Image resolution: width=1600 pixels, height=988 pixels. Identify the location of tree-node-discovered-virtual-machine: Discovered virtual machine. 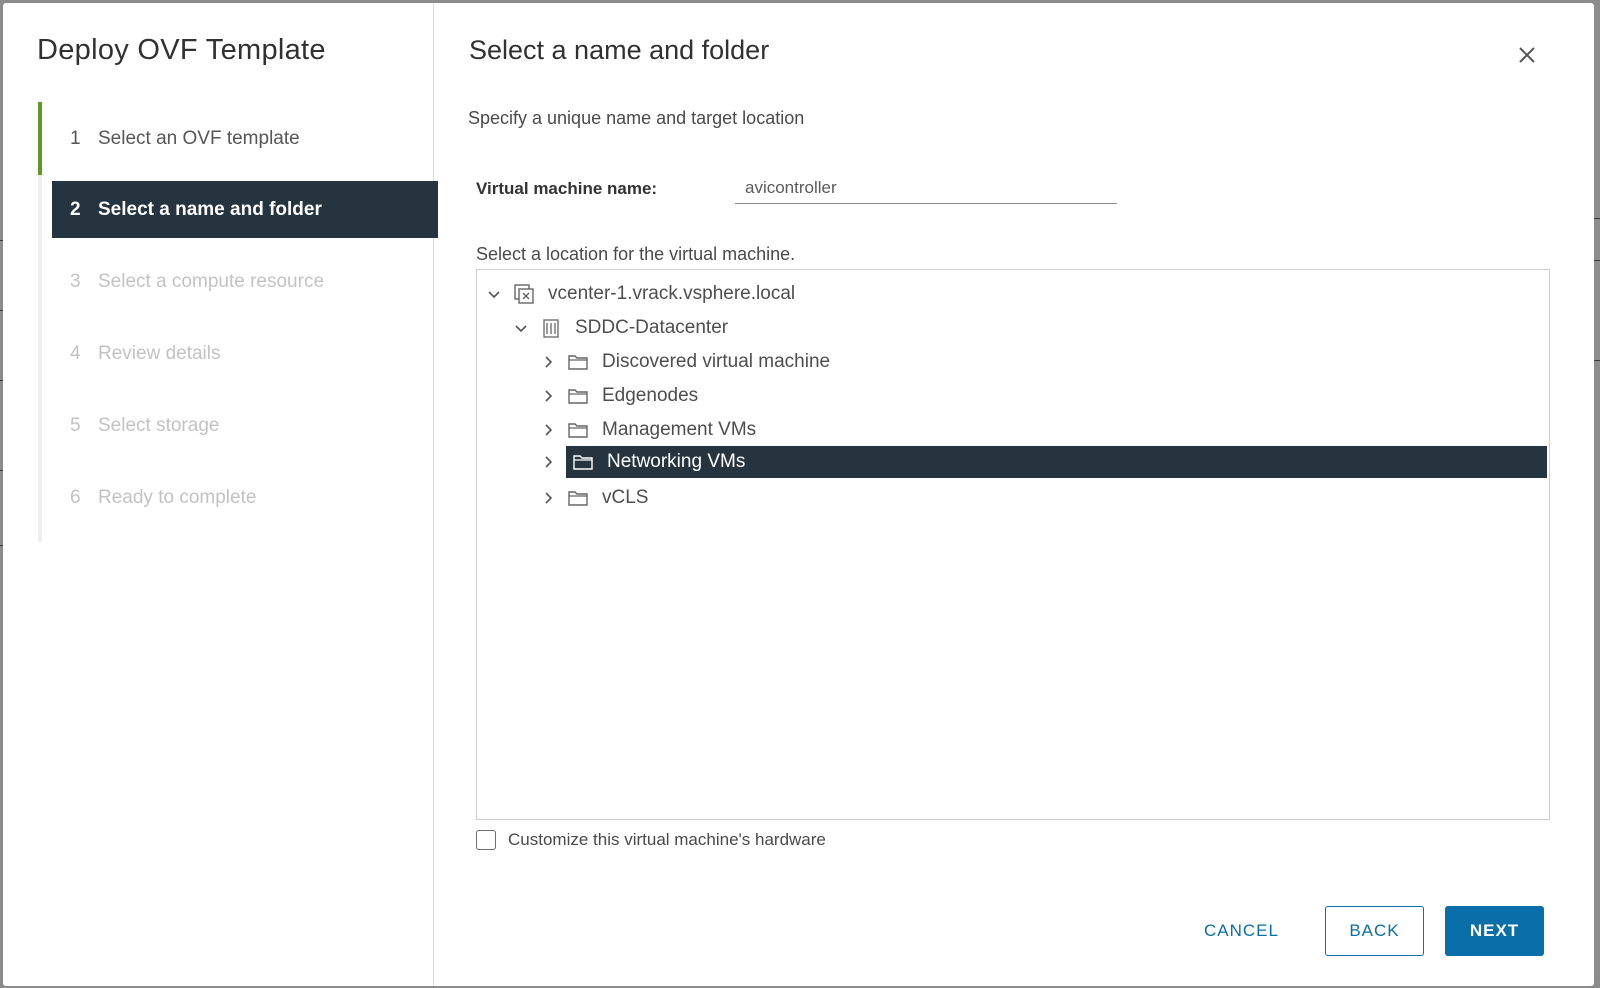
(684, 362).